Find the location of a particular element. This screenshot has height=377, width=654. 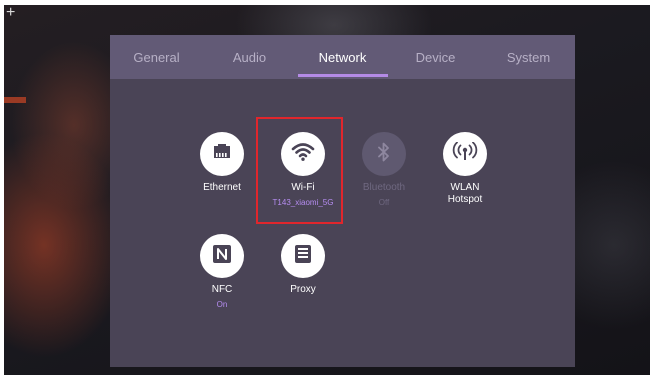

proxy-icon is located at coordinates (303, 256).